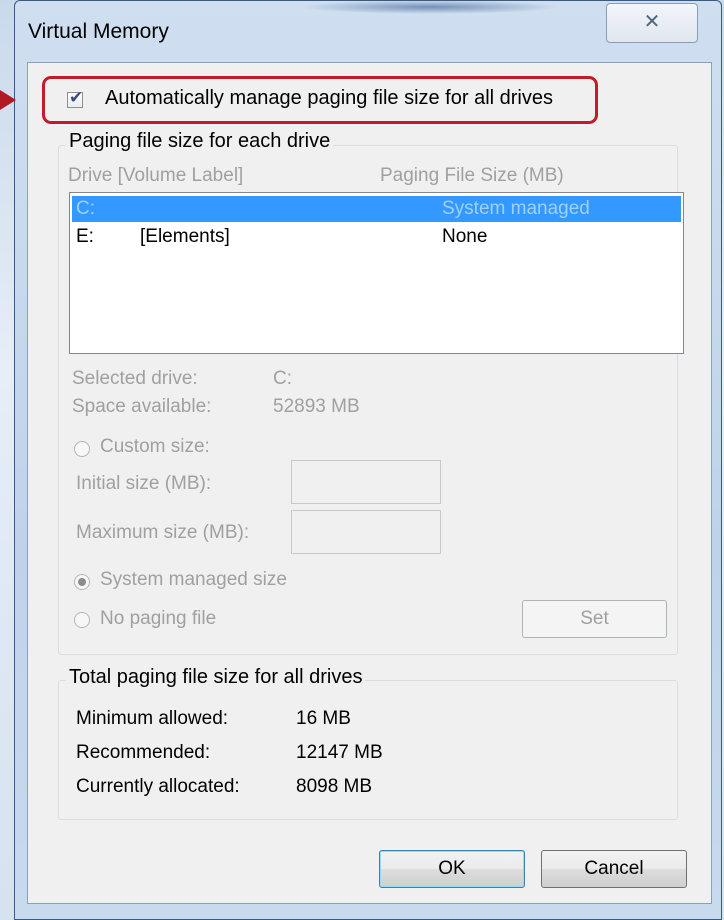 The image size is (724, 920). I want to click on drive-letter: C:, so click(85, 208).